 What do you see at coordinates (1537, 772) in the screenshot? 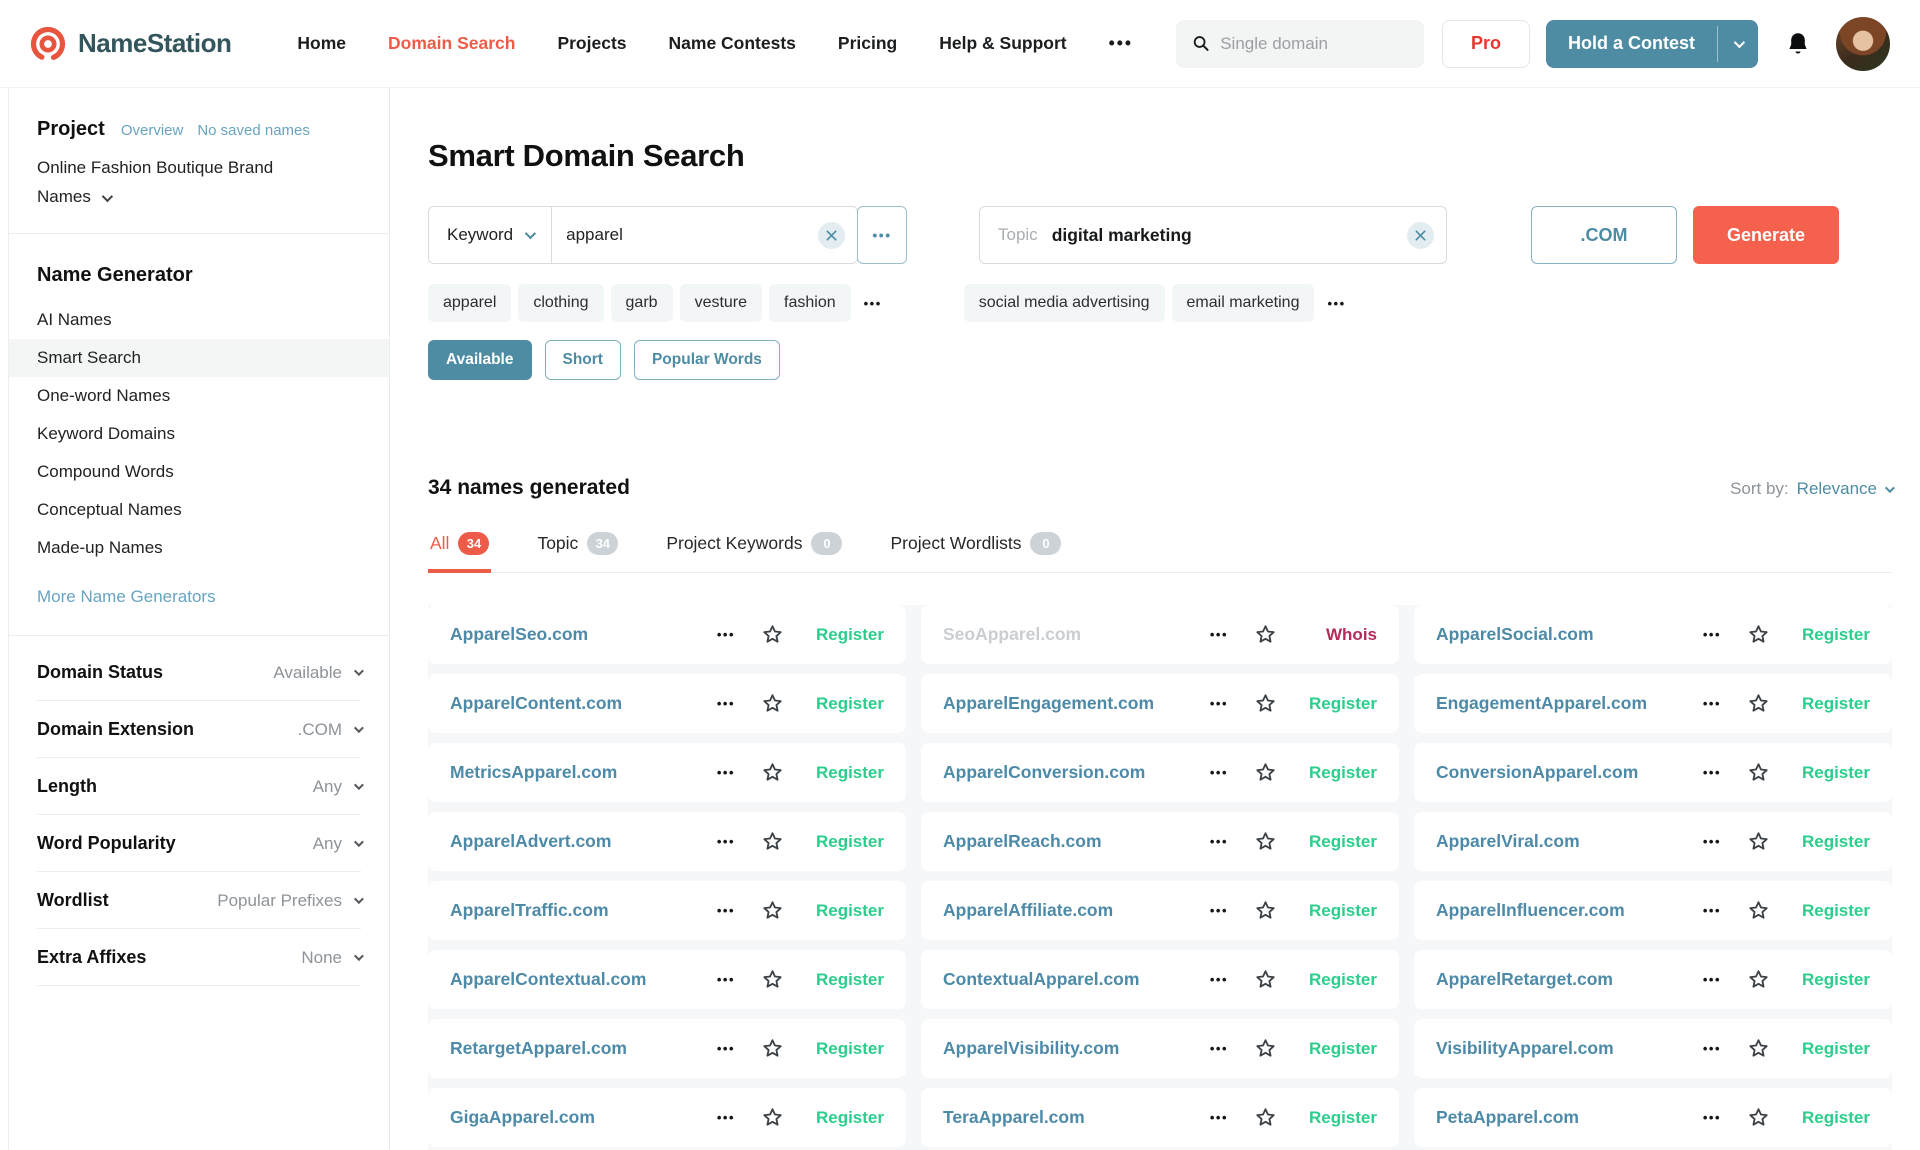
I see `domain-name-link: ConversionApparel.com` at bounding box center [1537, 772].